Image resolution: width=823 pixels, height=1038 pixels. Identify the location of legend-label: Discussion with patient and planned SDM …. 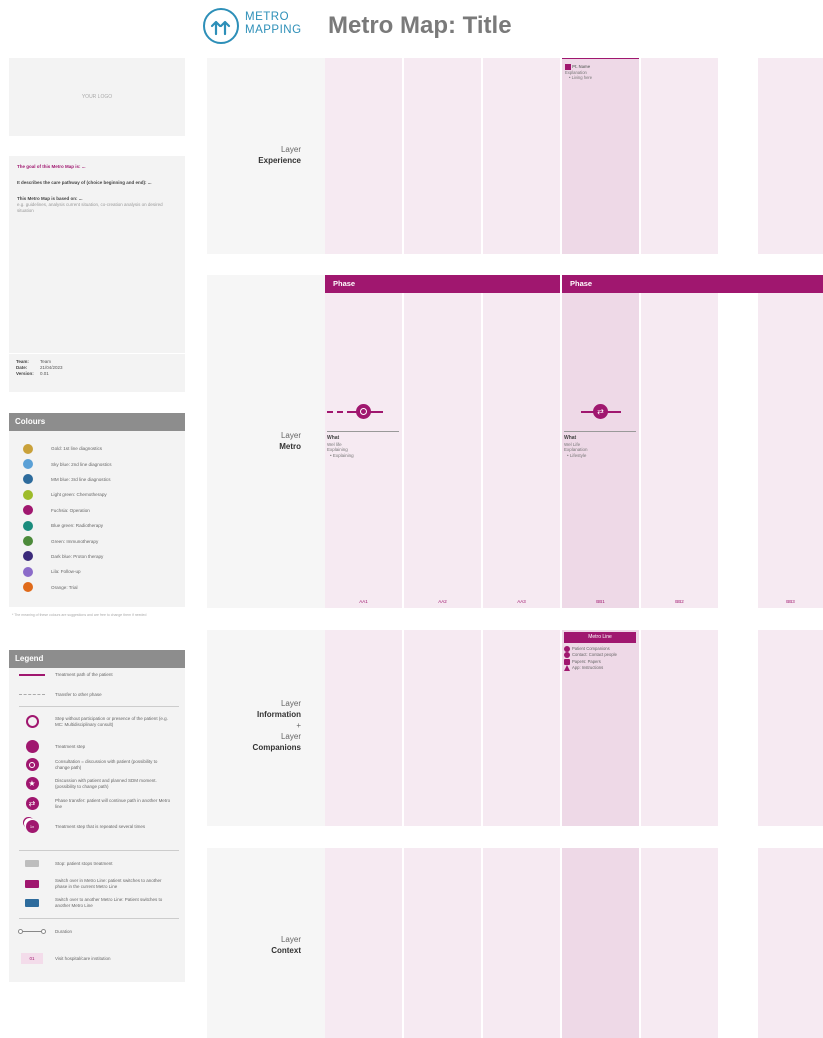
(106, 783).